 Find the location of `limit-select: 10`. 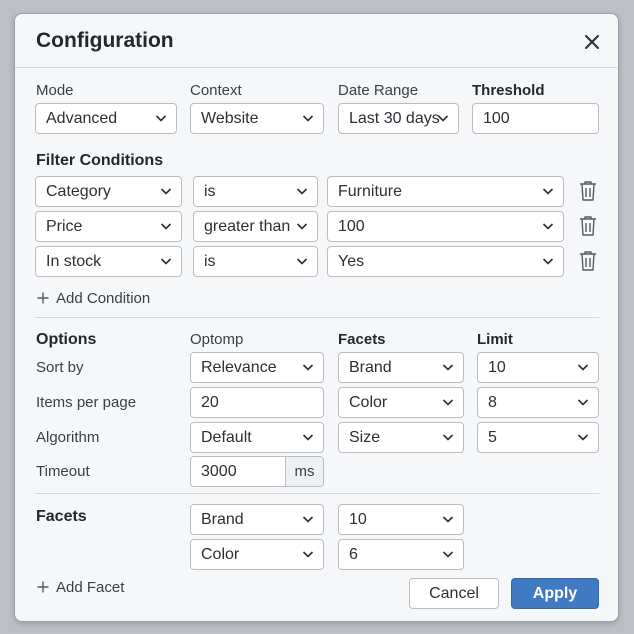

limit-select: 10 is located at coordinates (538, 367).